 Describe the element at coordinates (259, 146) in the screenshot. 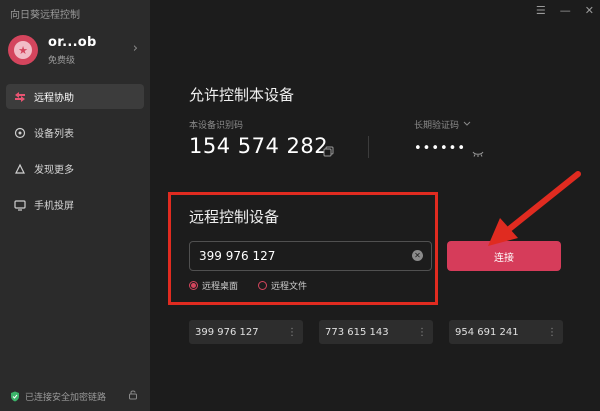

I see `device-id-value: 154 574 282` at that location.